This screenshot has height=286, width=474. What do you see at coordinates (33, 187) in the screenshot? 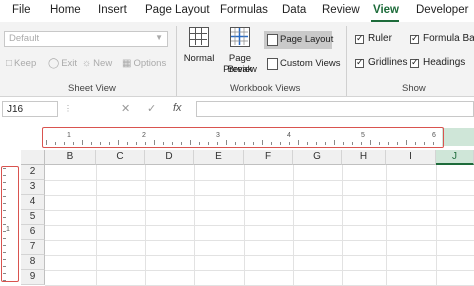
I see `row-header-3: 3` at bounding box center [33, 187].